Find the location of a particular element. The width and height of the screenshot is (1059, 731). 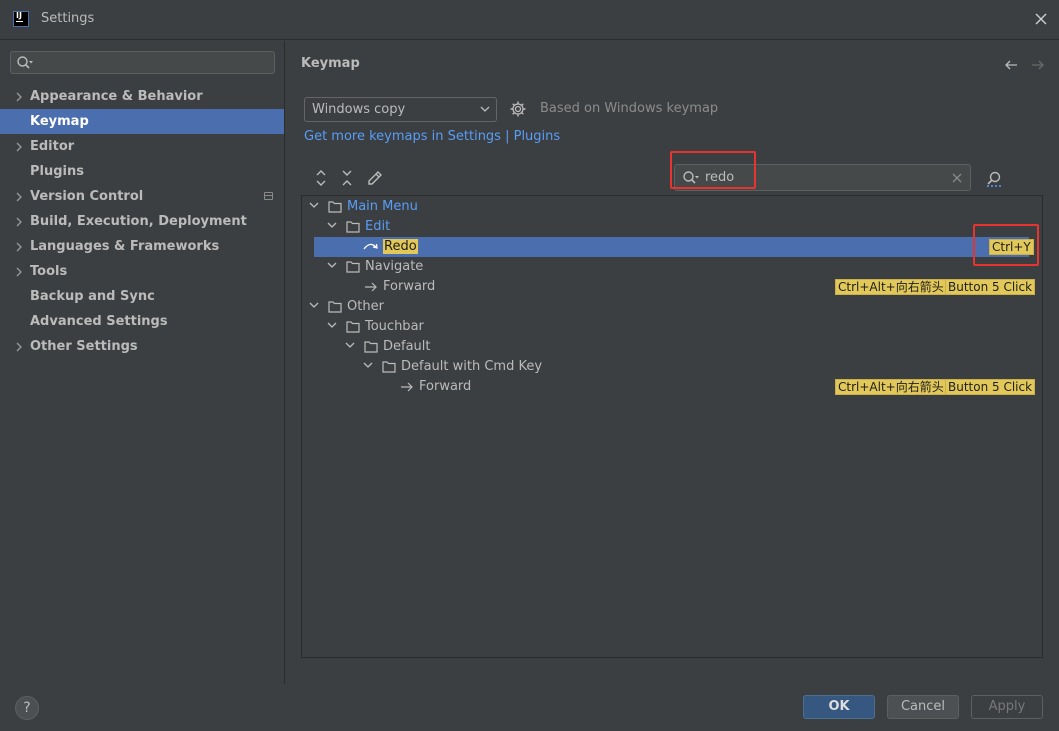

search-match-highlight: Redo is located at coordinates (400, 246).